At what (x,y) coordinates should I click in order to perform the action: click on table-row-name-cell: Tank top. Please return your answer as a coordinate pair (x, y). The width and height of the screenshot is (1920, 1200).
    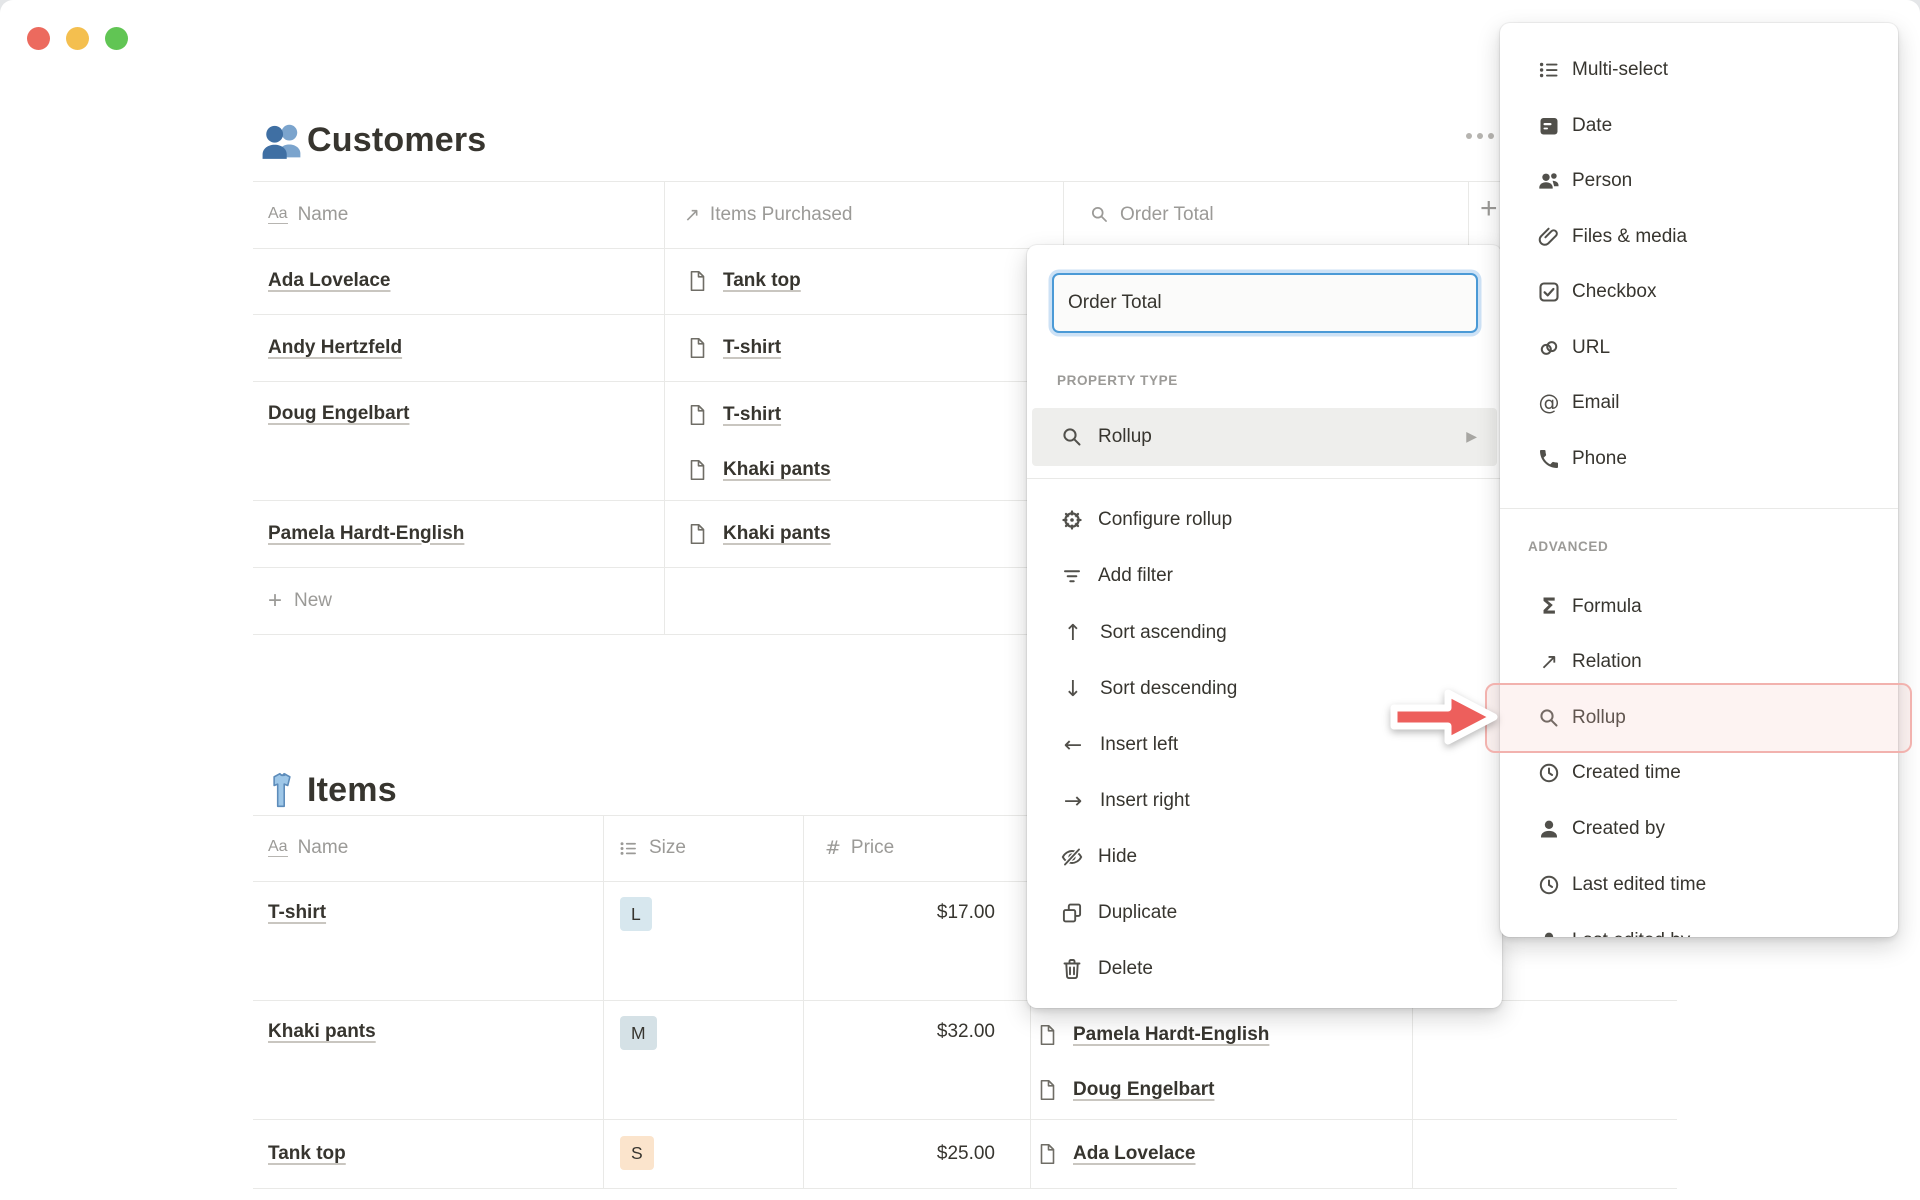
    Looking at the image, I should click on (307, 1153).